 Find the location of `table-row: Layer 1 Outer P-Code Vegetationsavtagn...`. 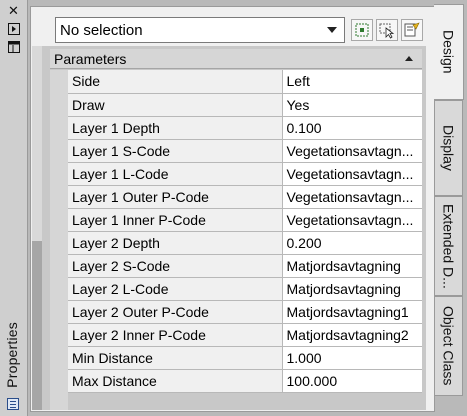

table-row: Layer 1 Outer P-Code Vegetationsavtagn... is located at coordinates (245, 197).